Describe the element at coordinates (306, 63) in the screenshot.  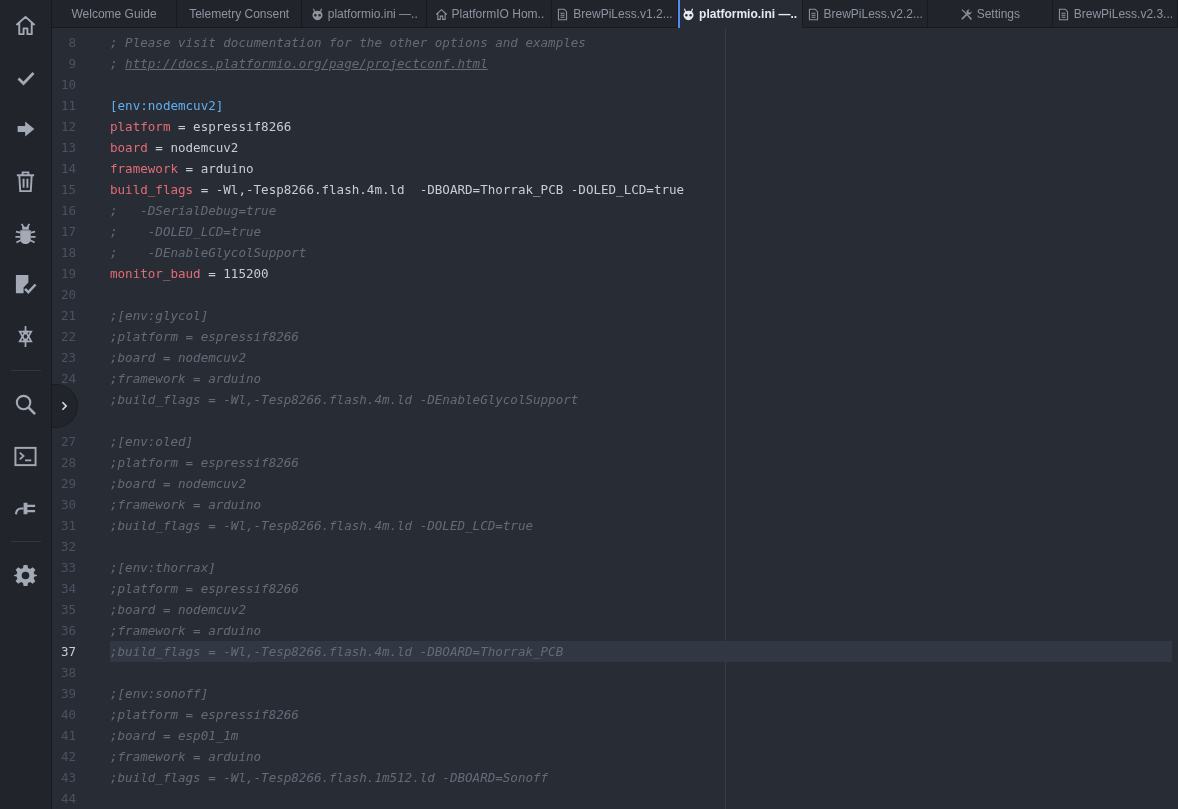
I see `code-link: http://docs.platformio.org/page/projectconf.html` at that location.